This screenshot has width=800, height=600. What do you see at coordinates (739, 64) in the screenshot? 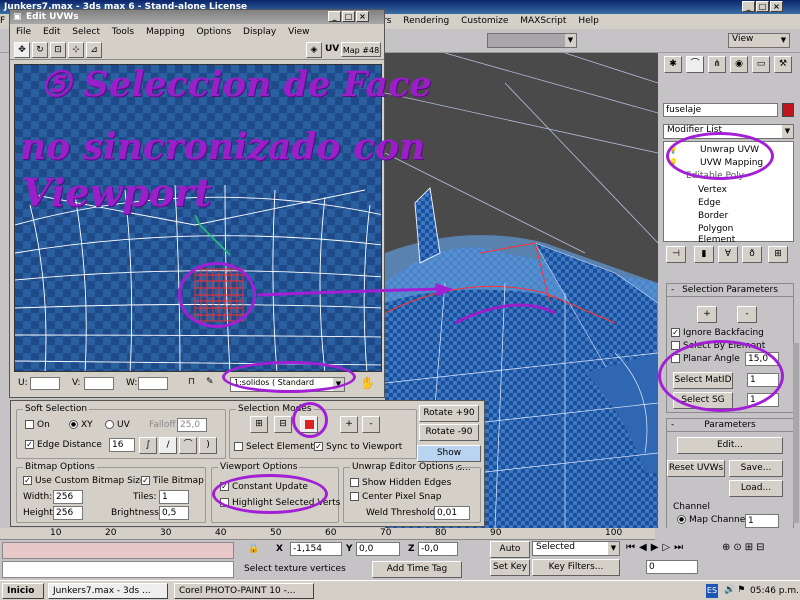
I see `motion-tab: ◉` at bounding box center [739, 64].